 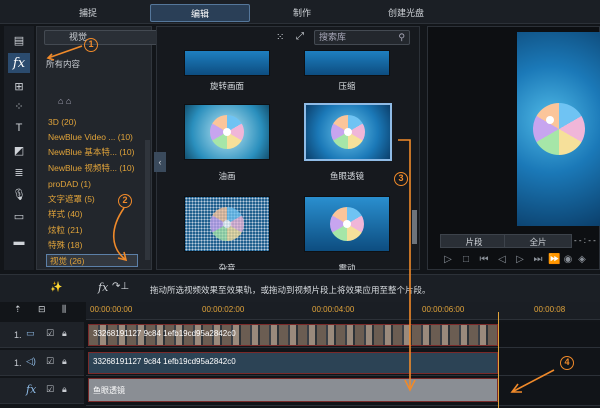 What do you see at coordinates (567, 363) in the screenshot?
I see `annotation-badge: 4` at bounding box center [567, 363].